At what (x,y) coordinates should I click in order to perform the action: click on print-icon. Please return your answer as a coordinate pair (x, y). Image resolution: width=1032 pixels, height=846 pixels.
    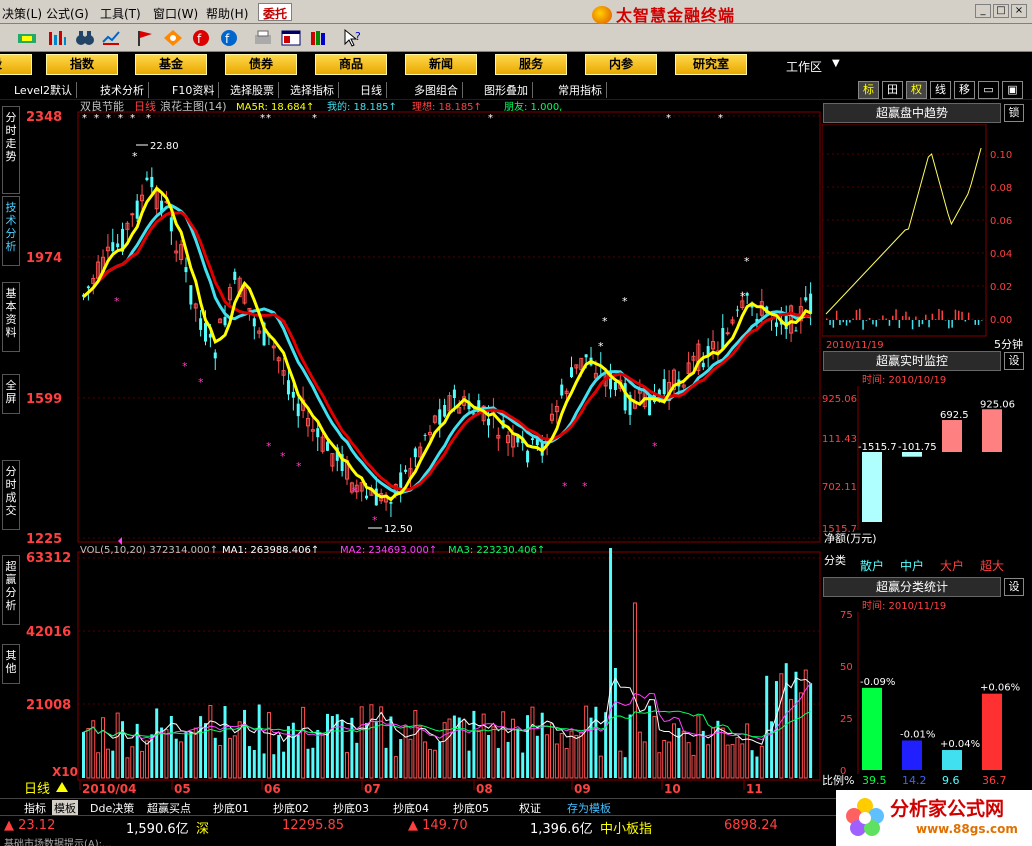
    Looking at the image, I should click on (263, 38).